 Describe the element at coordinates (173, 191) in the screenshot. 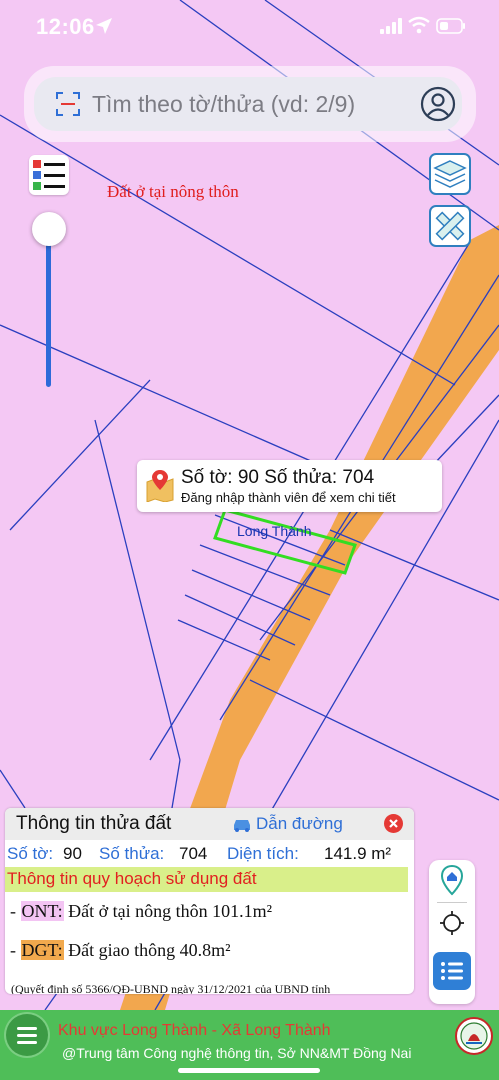

I see `zone-label: Đất ở tại nông thôn` at that location.